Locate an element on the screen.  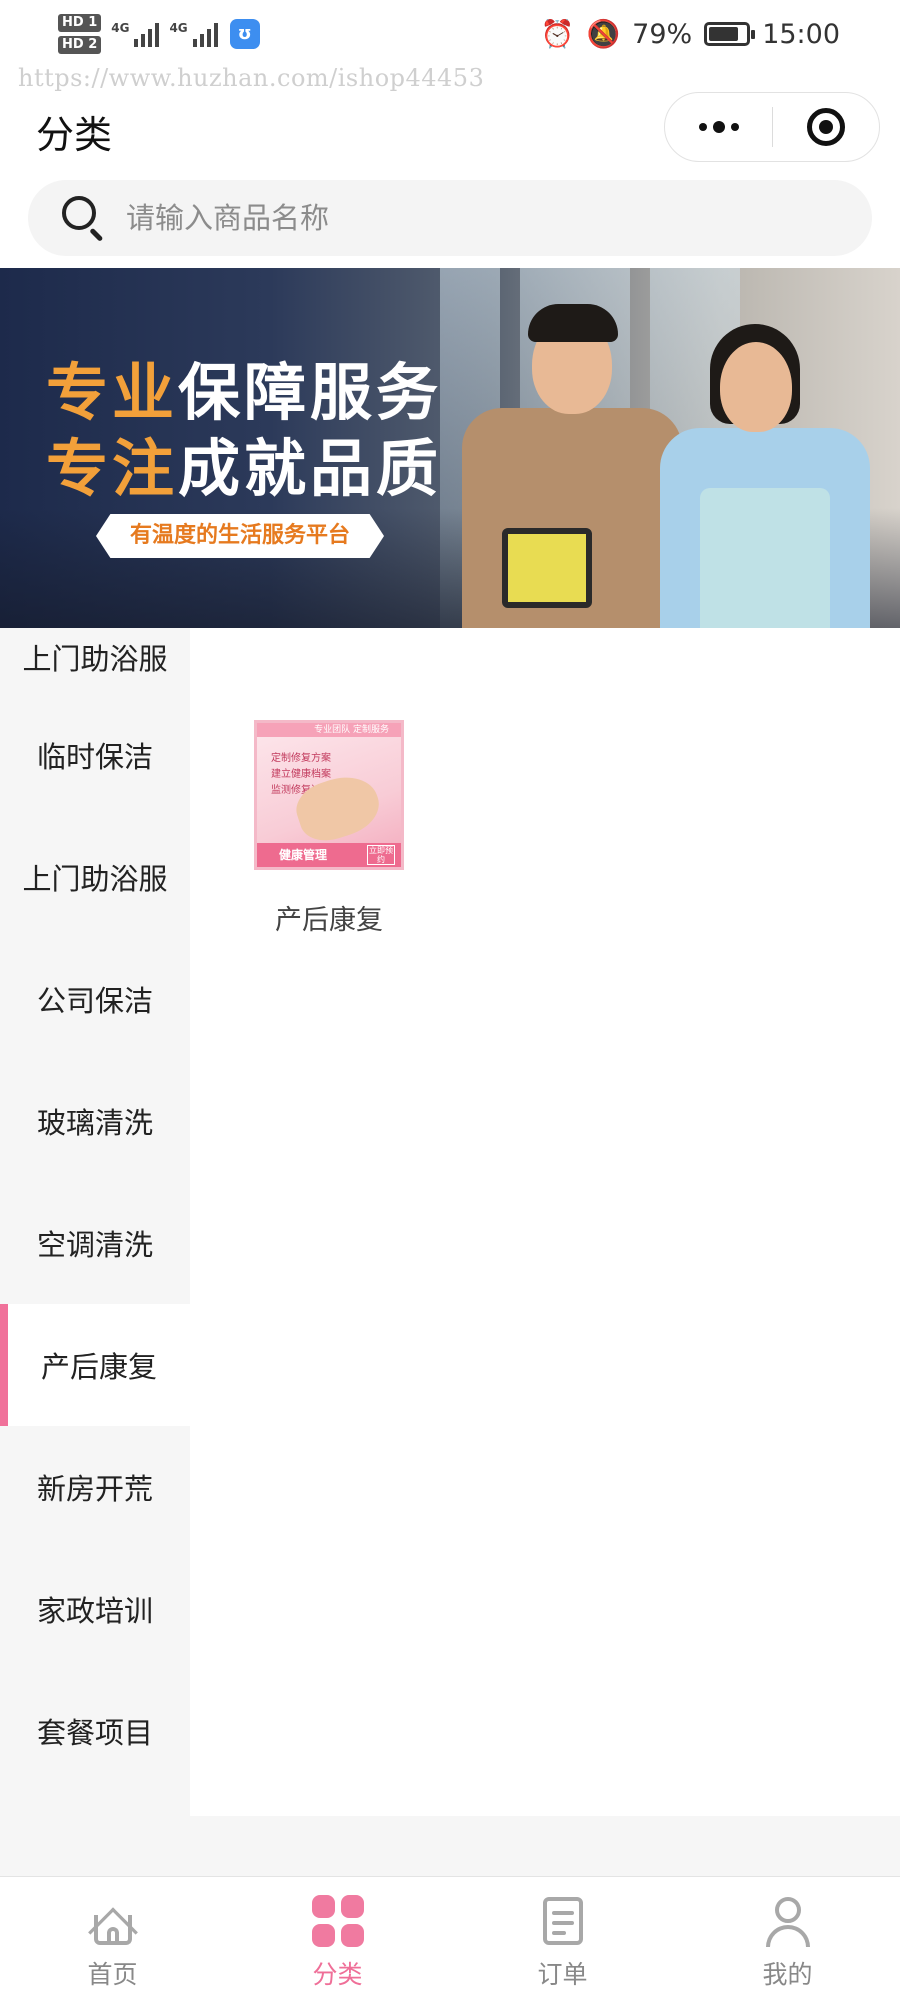
thumb-top-text: 专业团队 定制服务 is located at coordinates (329, 730).